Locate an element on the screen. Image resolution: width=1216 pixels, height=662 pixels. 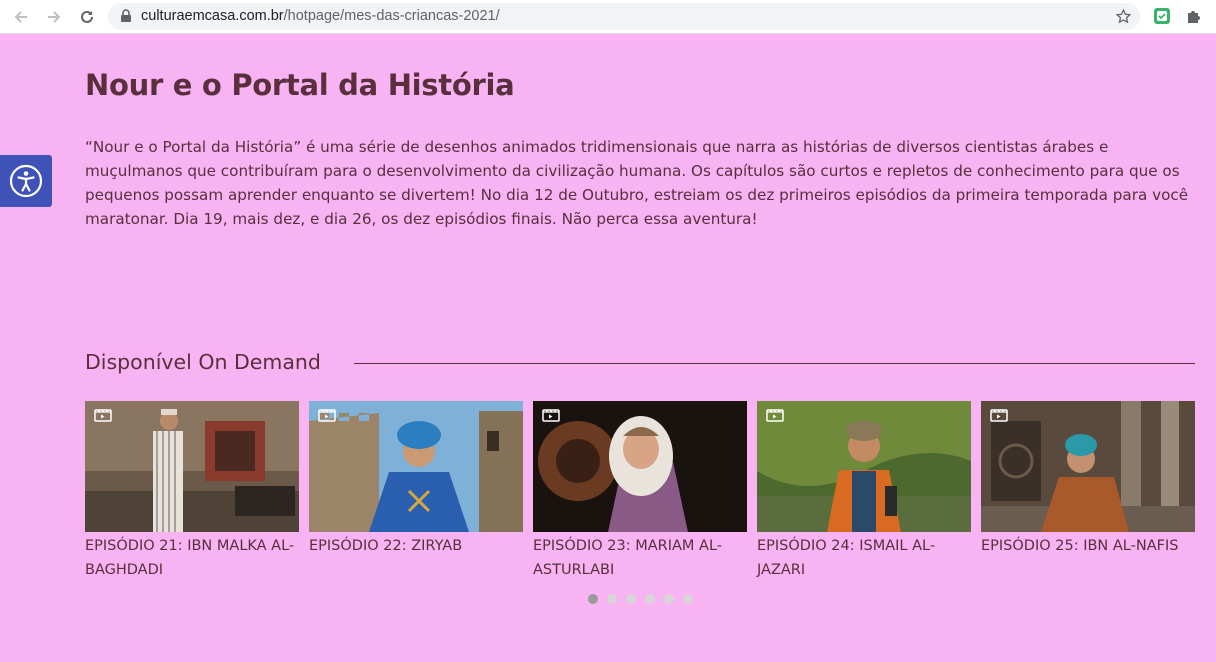
reload-icon is located at coordinates (87, 16).